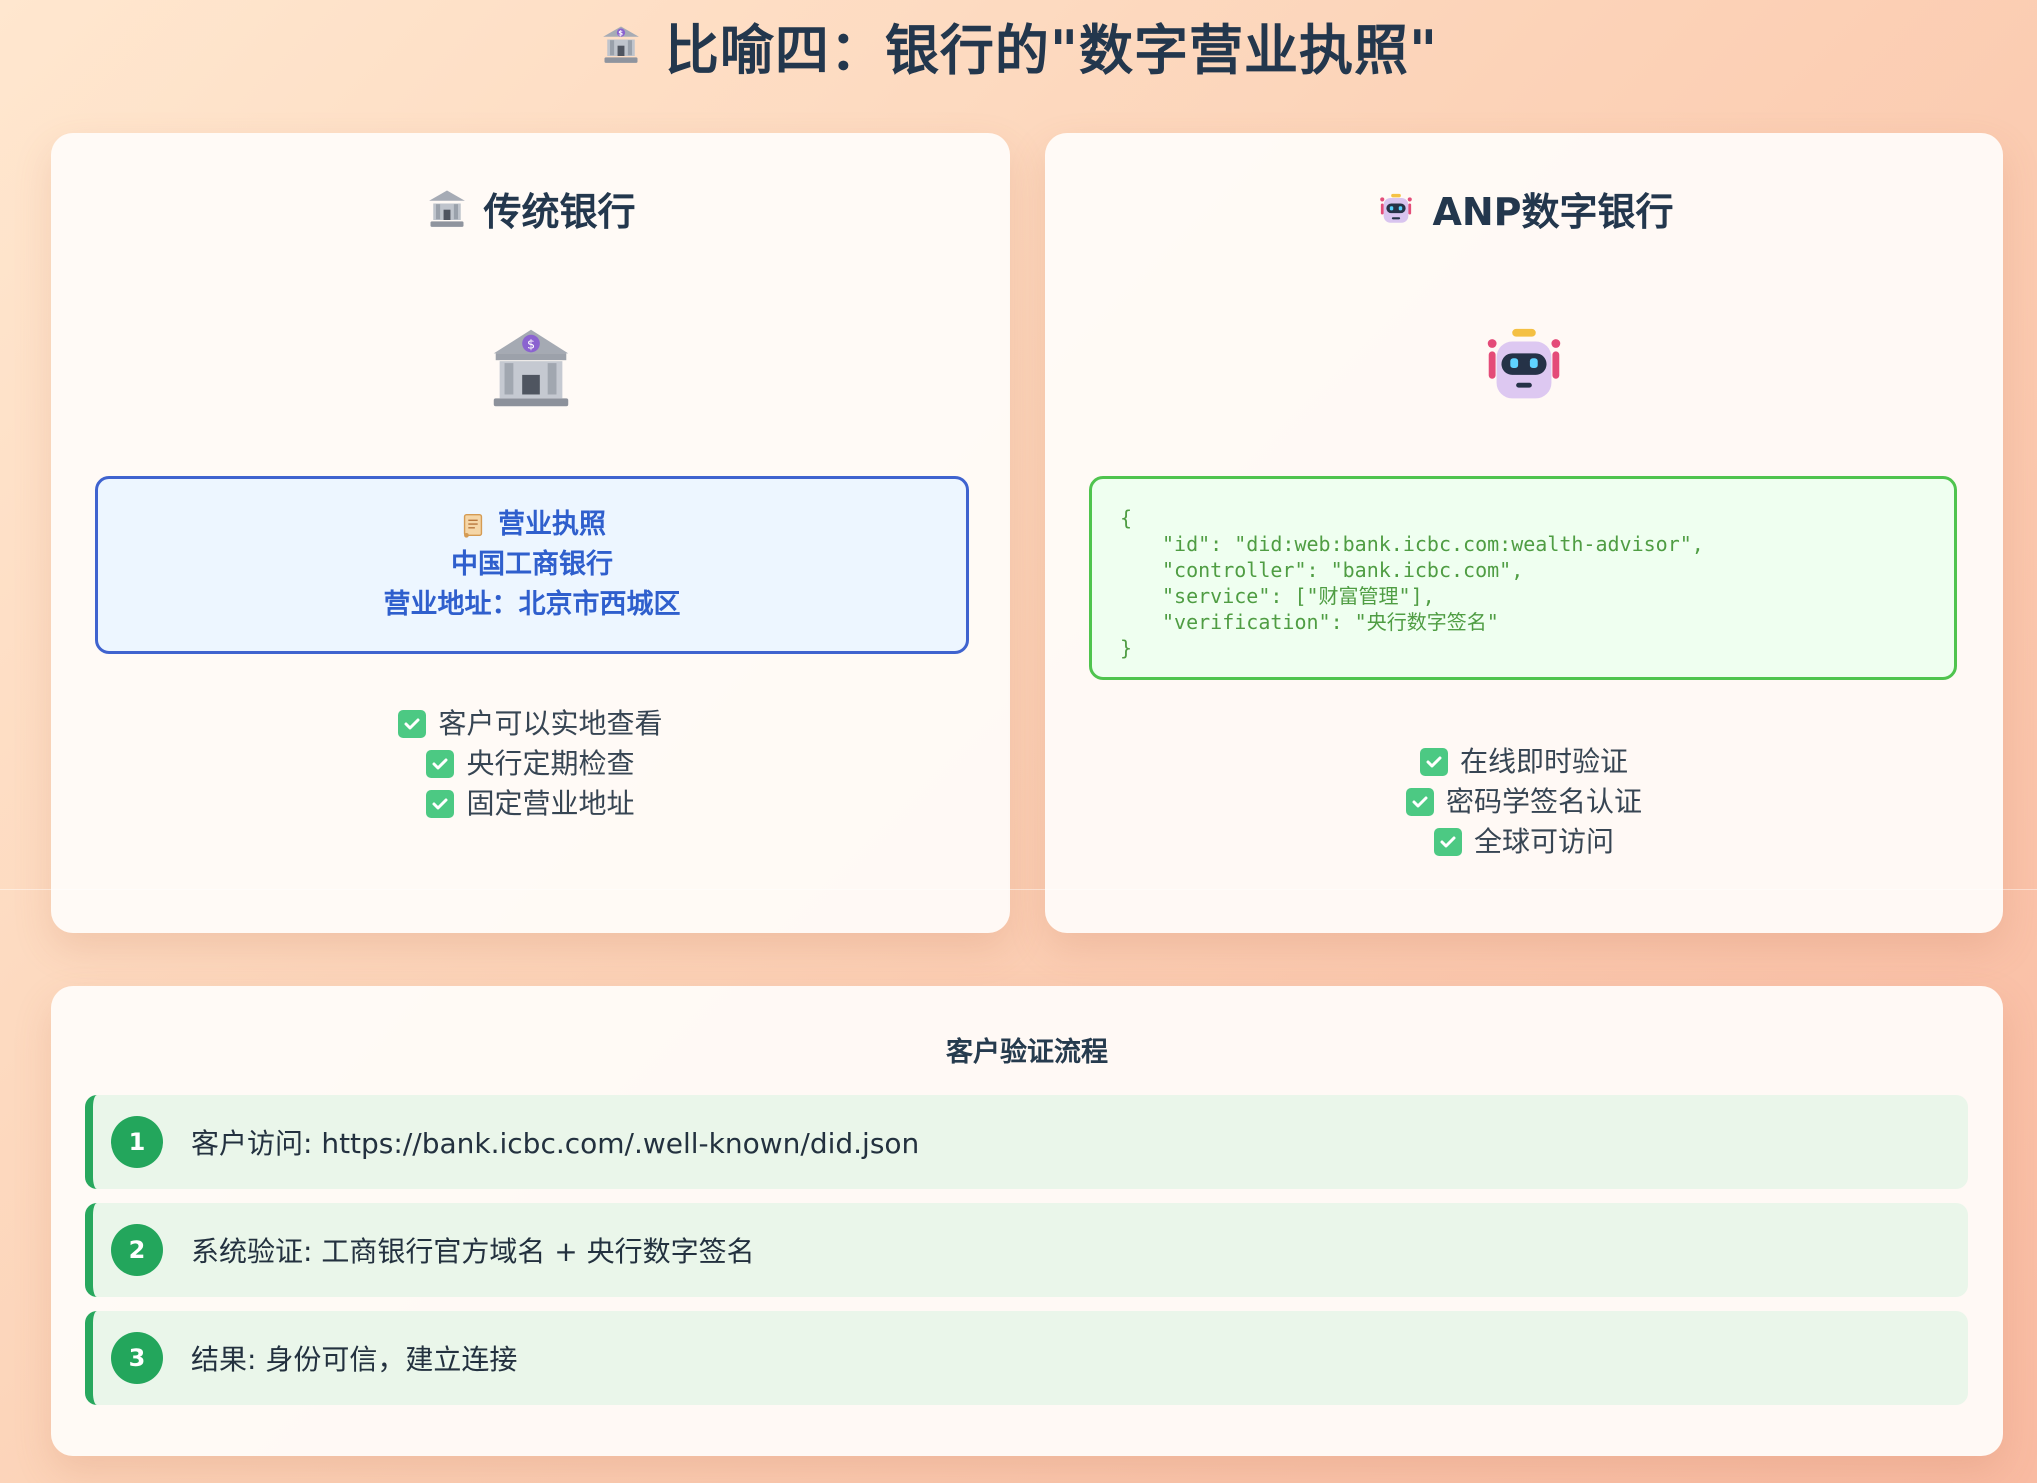  I want to click on flow-step: 3 结果: 身份可信，建立连接, so click(1026, 1358).